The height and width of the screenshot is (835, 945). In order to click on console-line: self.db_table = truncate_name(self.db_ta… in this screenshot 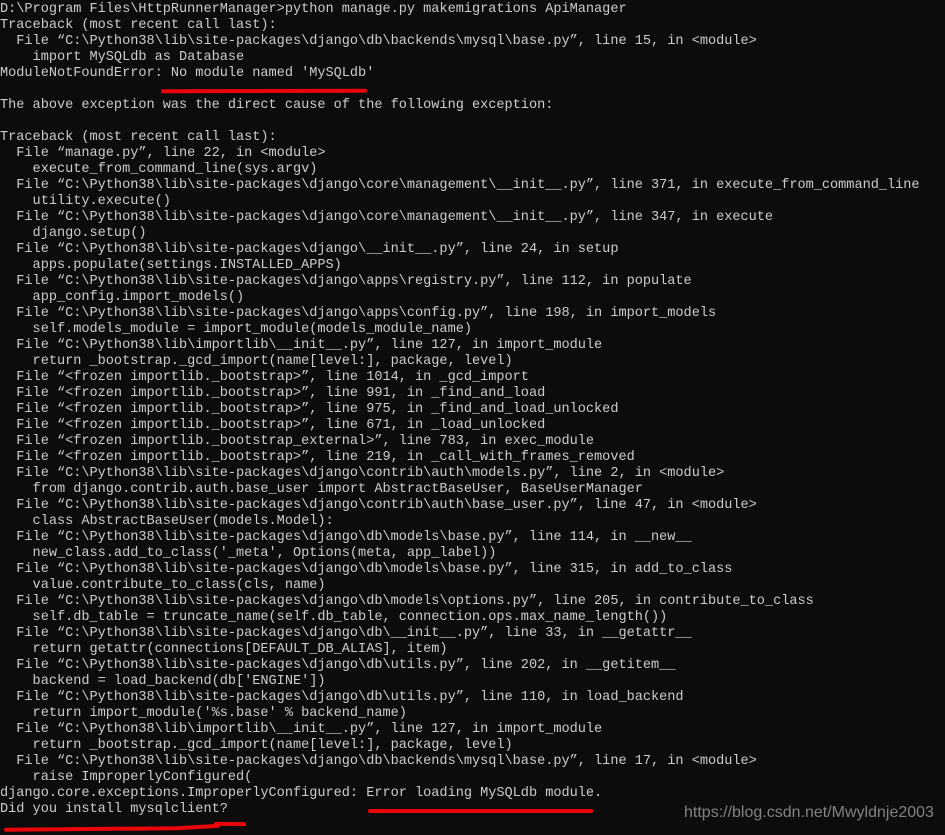, I will do `click(334, 617)`.